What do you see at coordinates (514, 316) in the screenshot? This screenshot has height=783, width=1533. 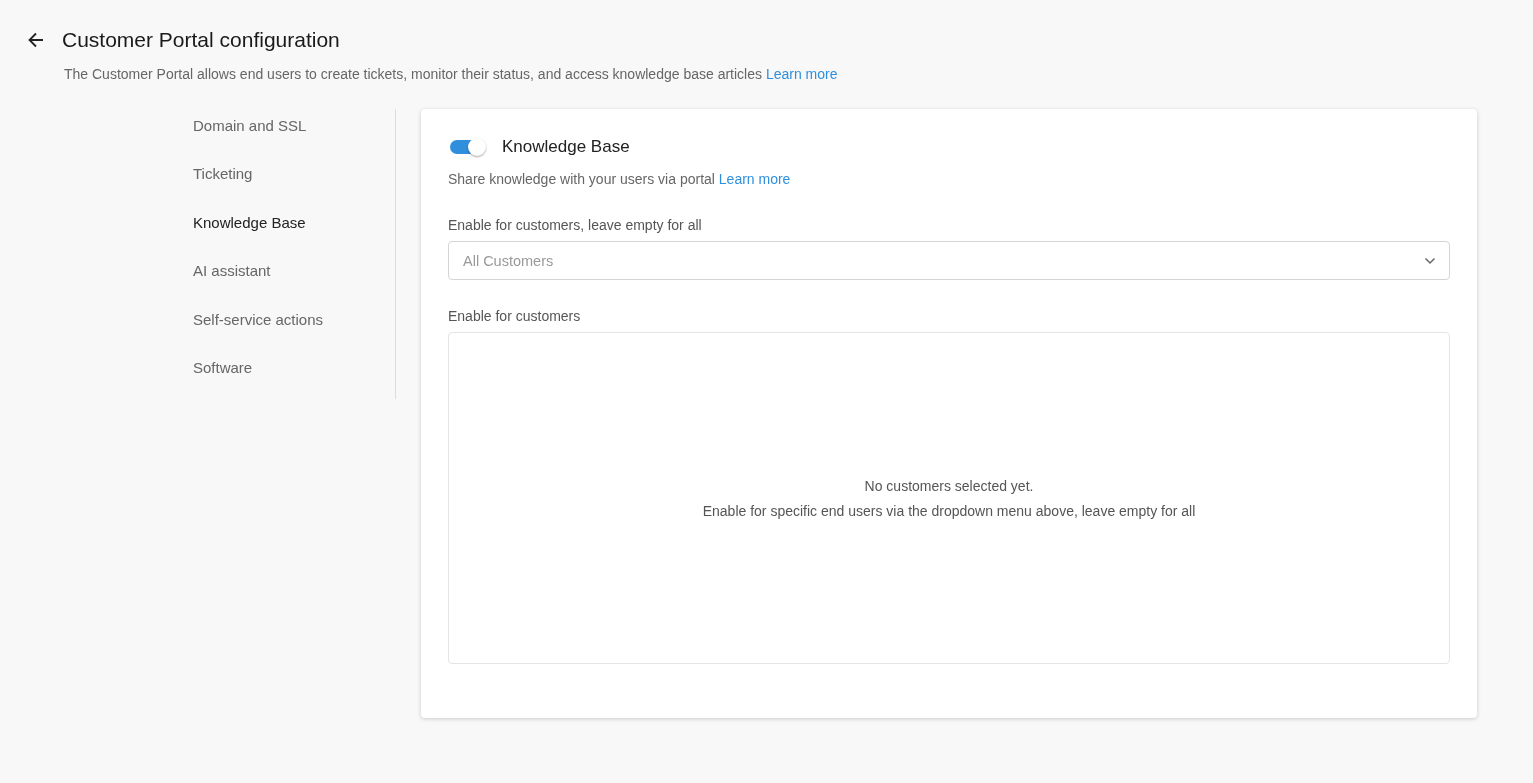 I see `list-label: Enable for customers` at bounding box center [514, 316].